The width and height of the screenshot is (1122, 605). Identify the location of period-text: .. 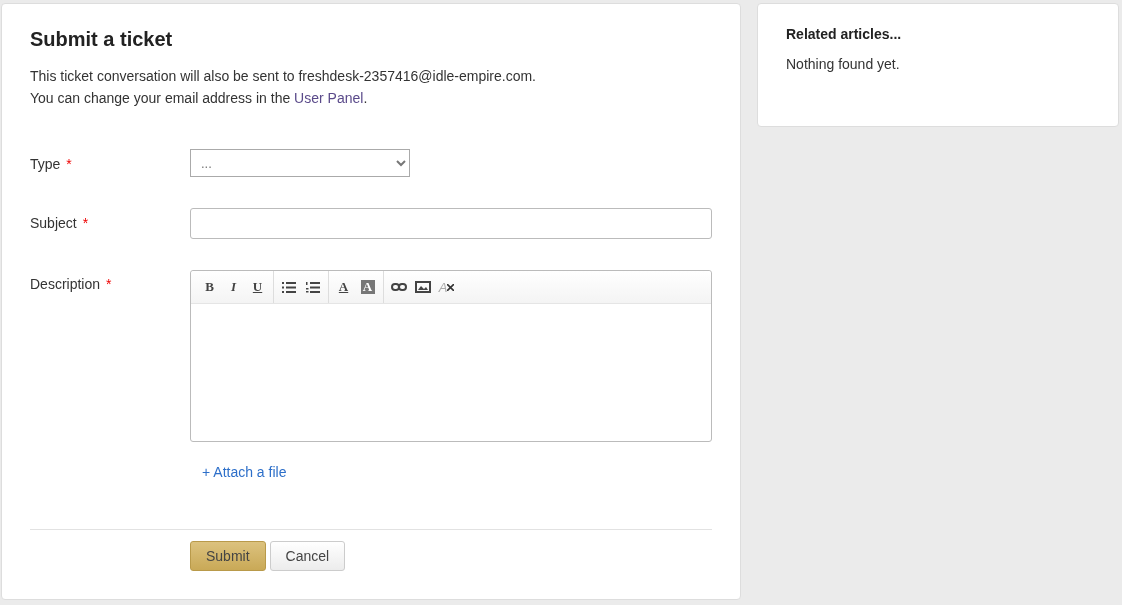
(365, 98).